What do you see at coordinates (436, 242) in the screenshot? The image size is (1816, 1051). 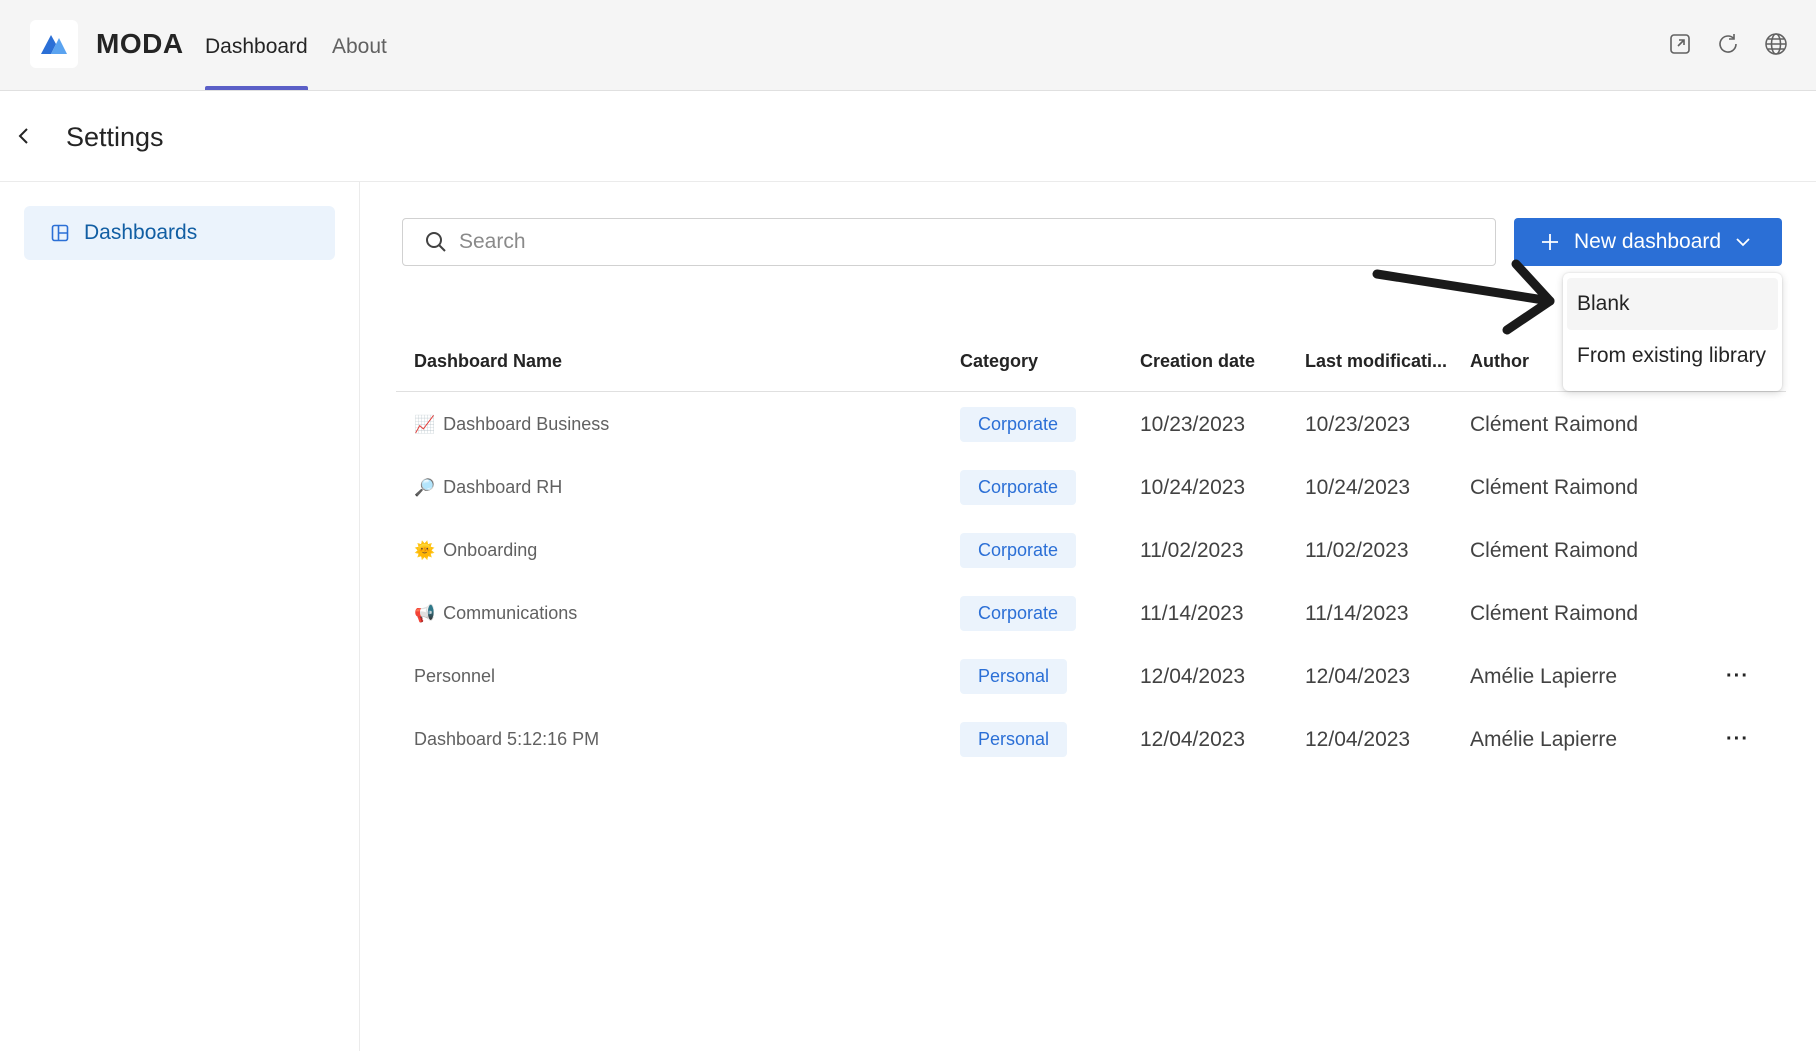 I see `search-icon` at bounding box center [436, 242].